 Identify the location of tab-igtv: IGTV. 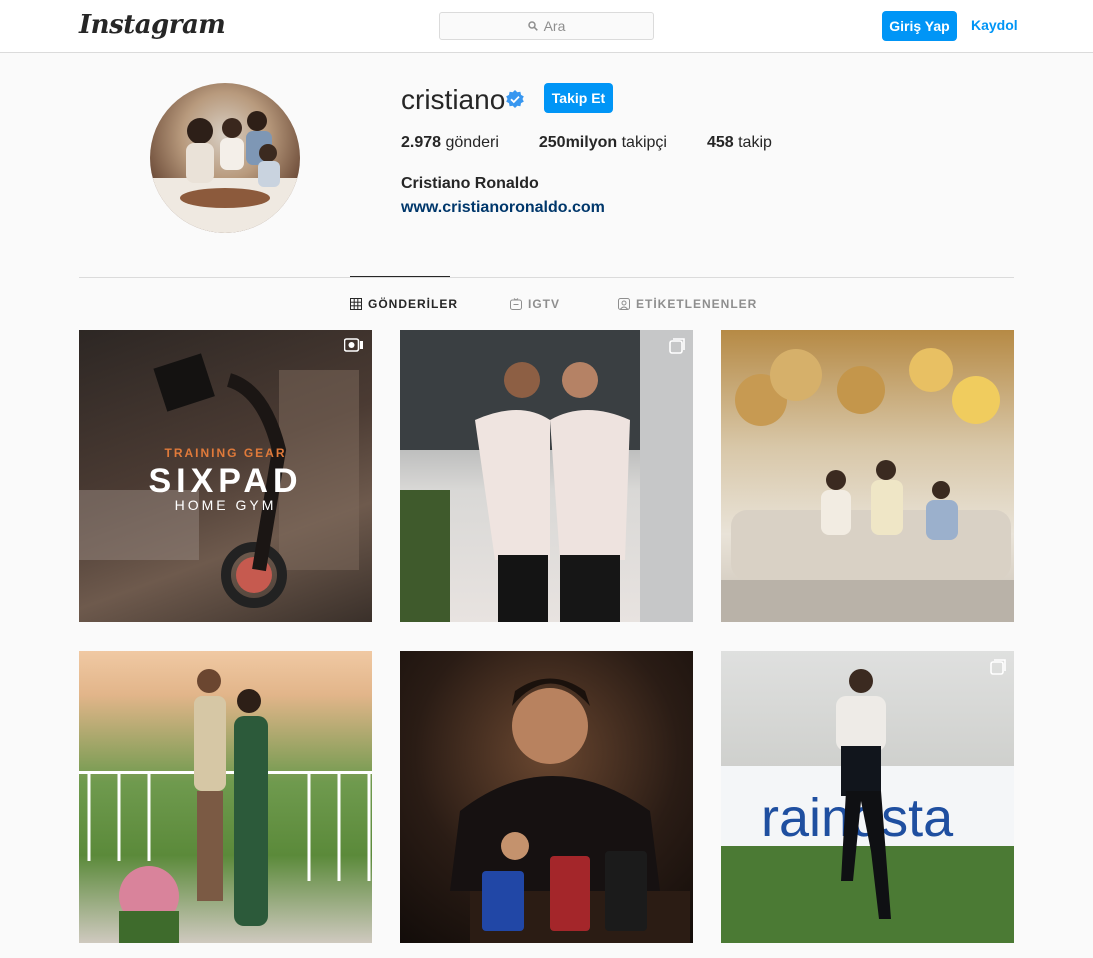
(535, 304).